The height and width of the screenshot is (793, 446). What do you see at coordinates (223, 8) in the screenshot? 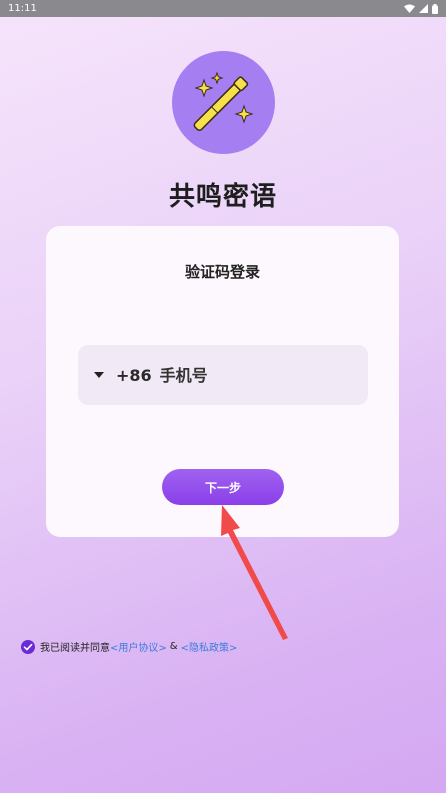
I see `status-bar: 11:11` at bounding box center [223, 8].